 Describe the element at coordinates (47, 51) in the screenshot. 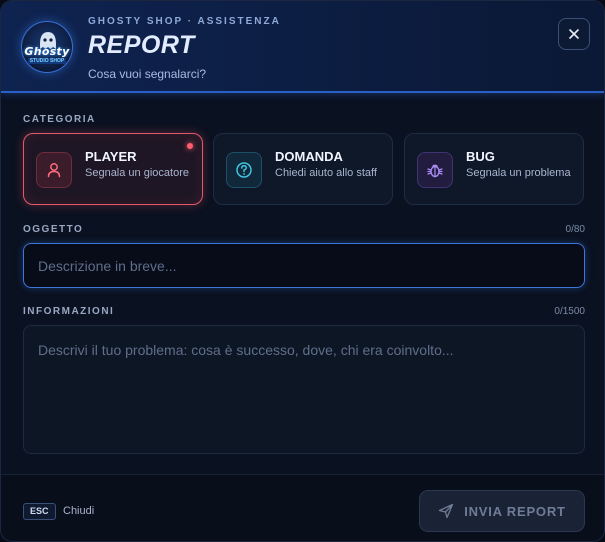

I see `logo-text: Ghosty` at that location.